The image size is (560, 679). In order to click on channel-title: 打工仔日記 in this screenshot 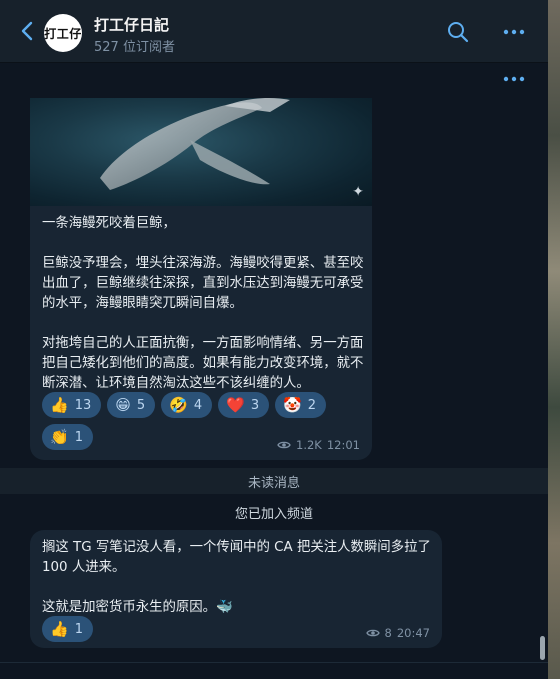, I will do `click(131, 24)`.